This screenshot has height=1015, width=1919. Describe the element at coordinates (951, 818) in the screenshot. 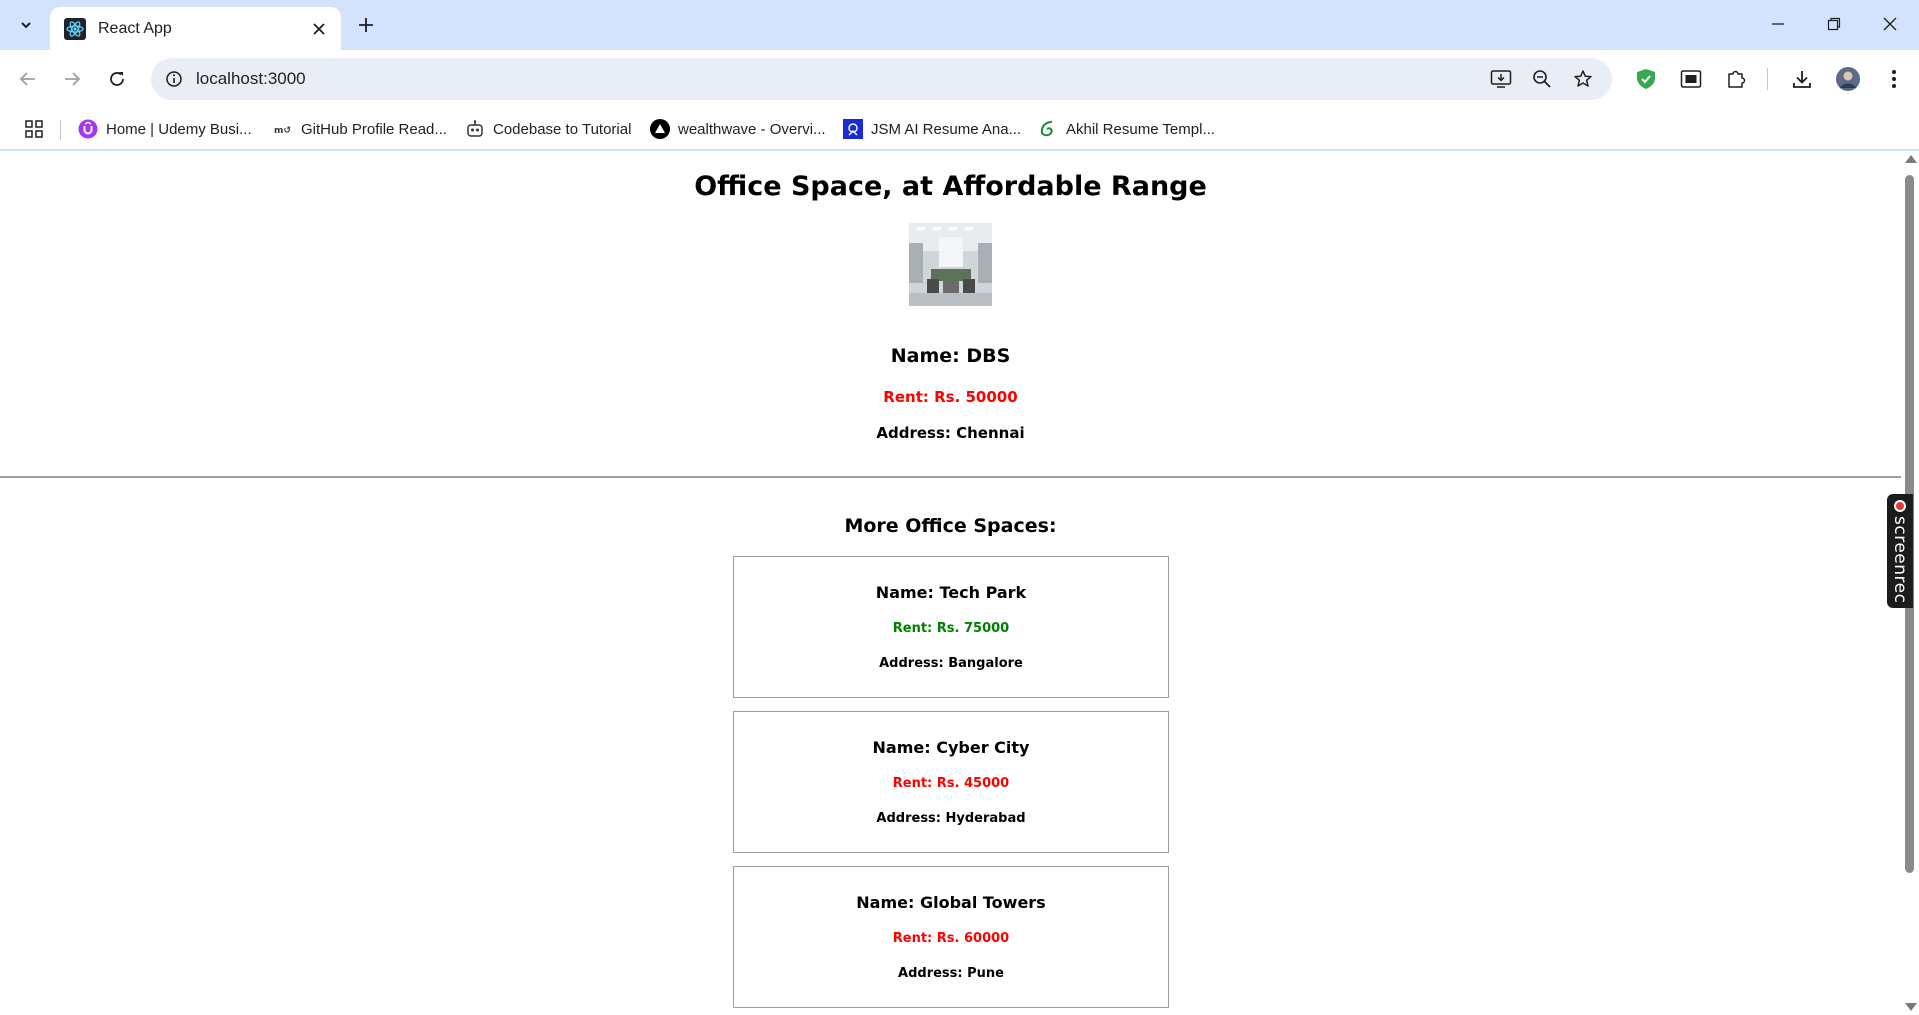

I see `office-card-address: Address: Hyderabad` at that location.